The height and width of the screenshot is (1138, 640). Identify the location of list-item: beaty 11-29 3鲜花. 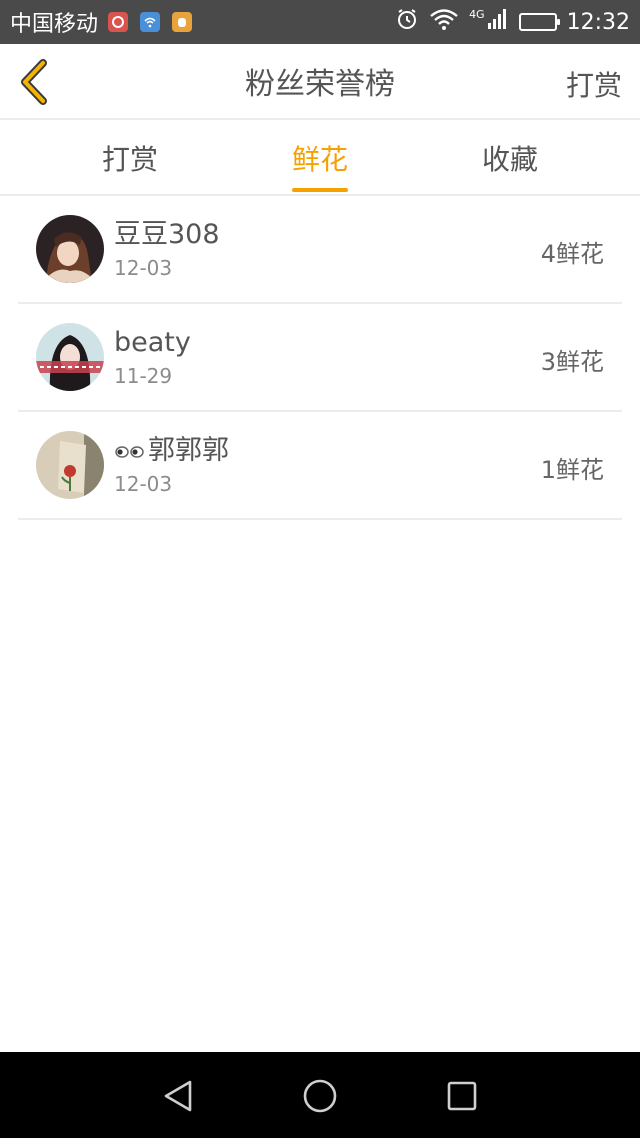
(320, 358).